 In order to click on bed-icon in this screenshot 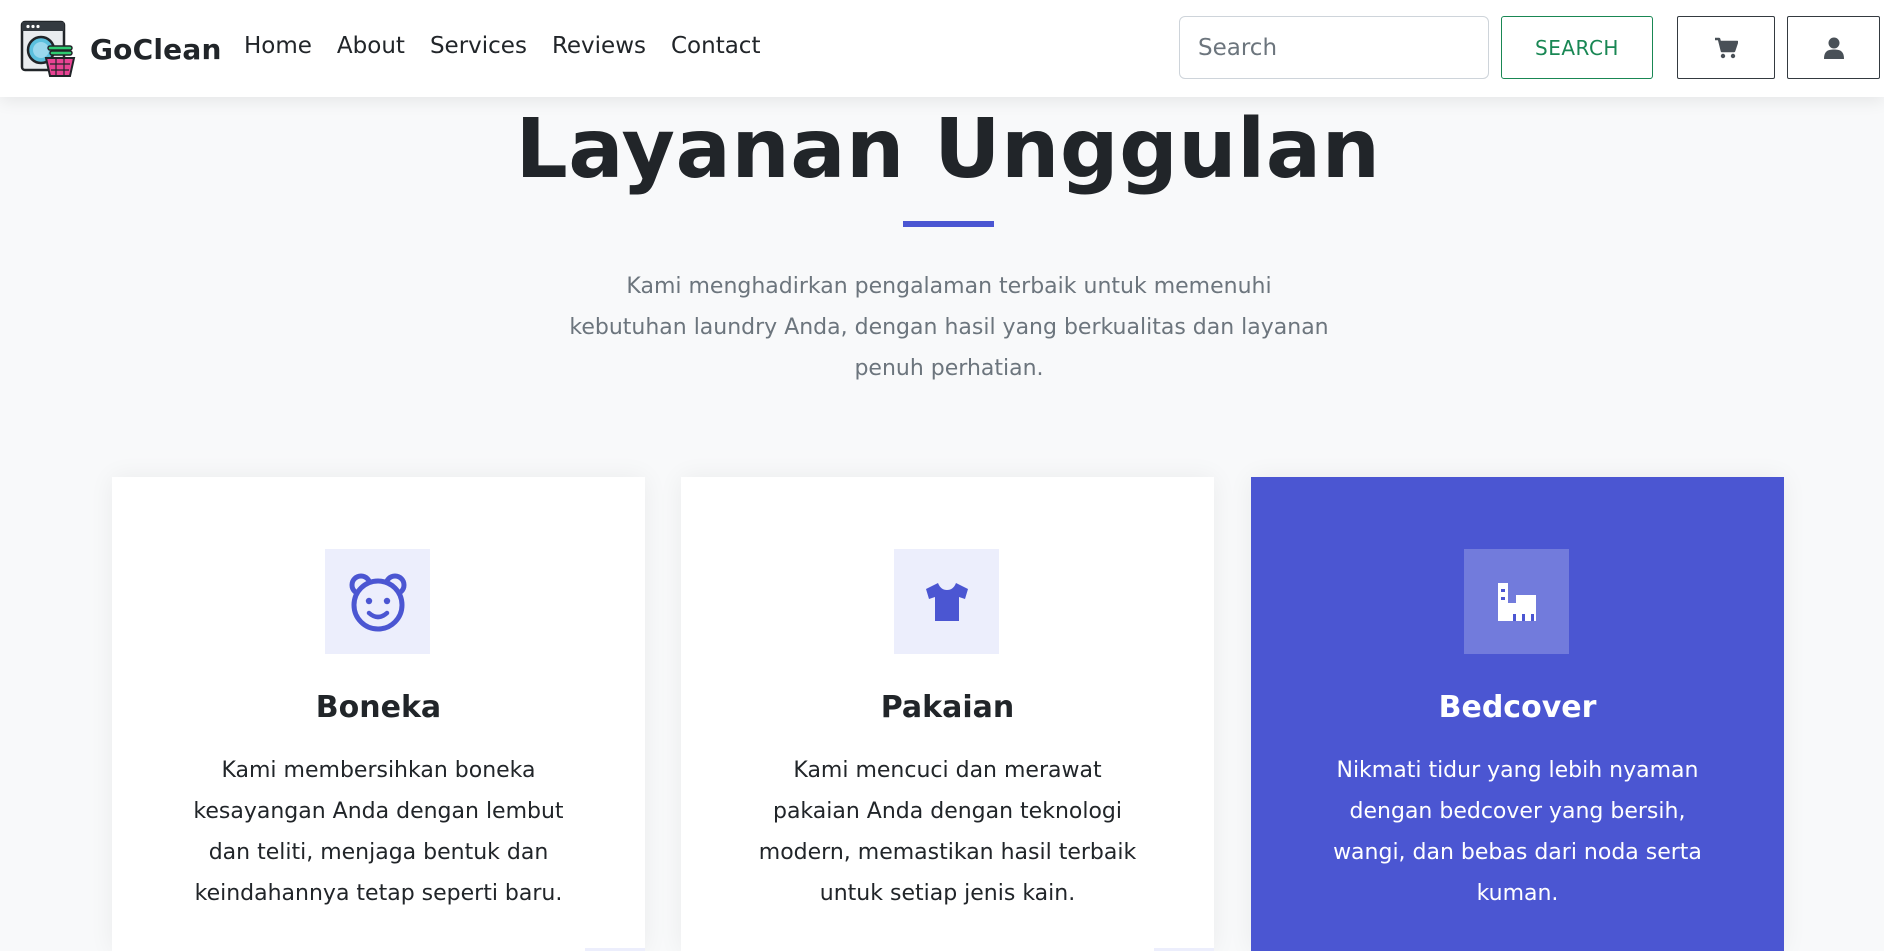, I will do `click(1516, 601)`.